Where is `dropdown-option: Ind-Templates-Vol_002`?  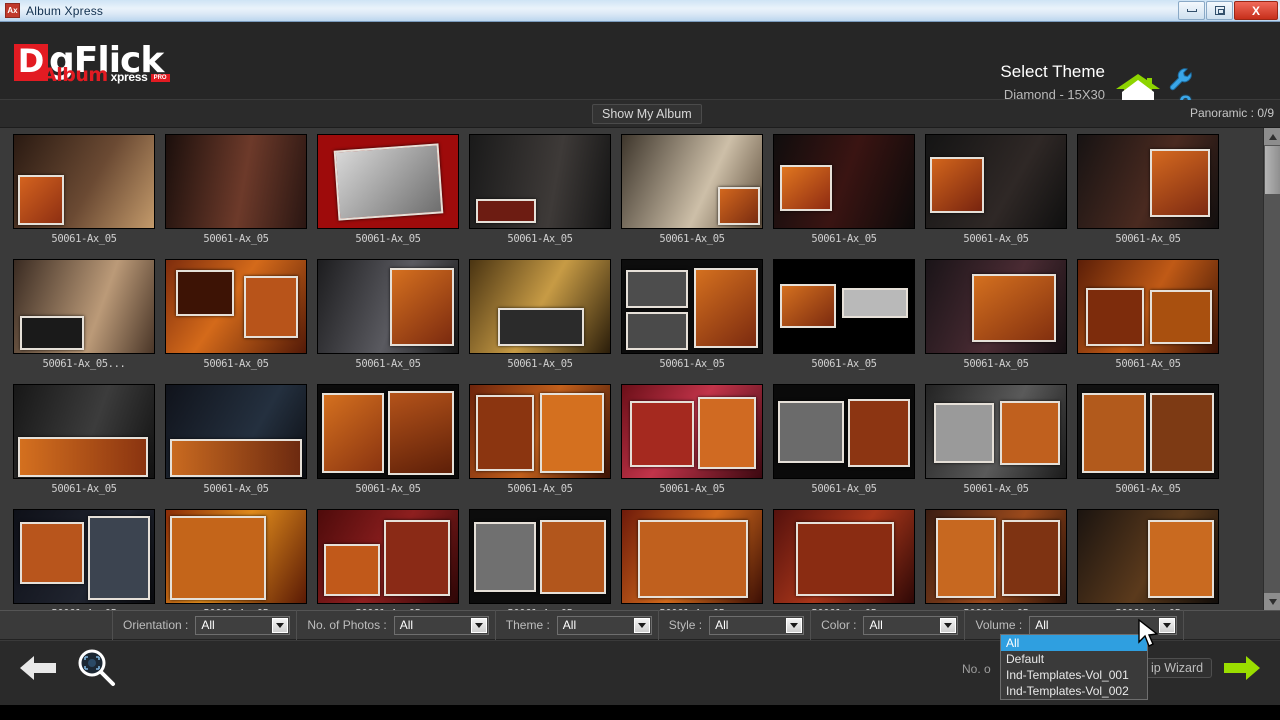 dropdown-option: Ind-Templates-Vol_002 is located at coordinates (1074, 691).